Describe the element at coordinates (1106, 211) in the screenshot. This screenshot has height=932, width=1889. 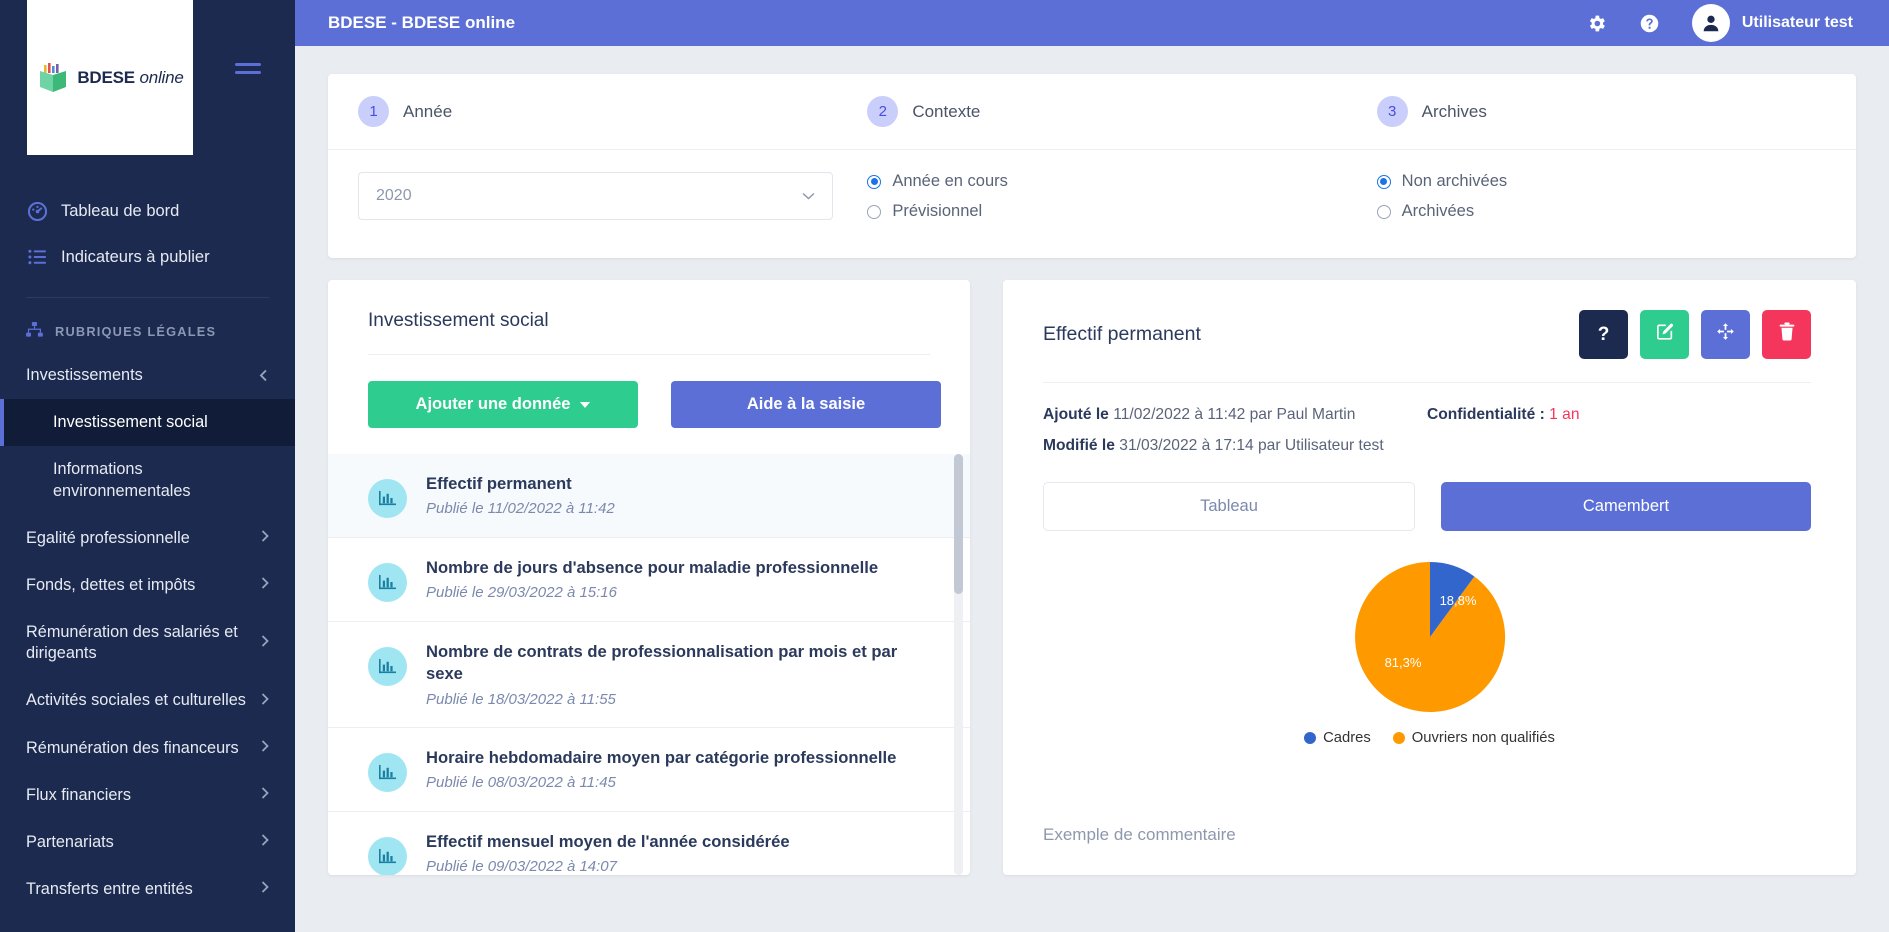
I see `radio-previsionnel: Prévisionnel` at that location.